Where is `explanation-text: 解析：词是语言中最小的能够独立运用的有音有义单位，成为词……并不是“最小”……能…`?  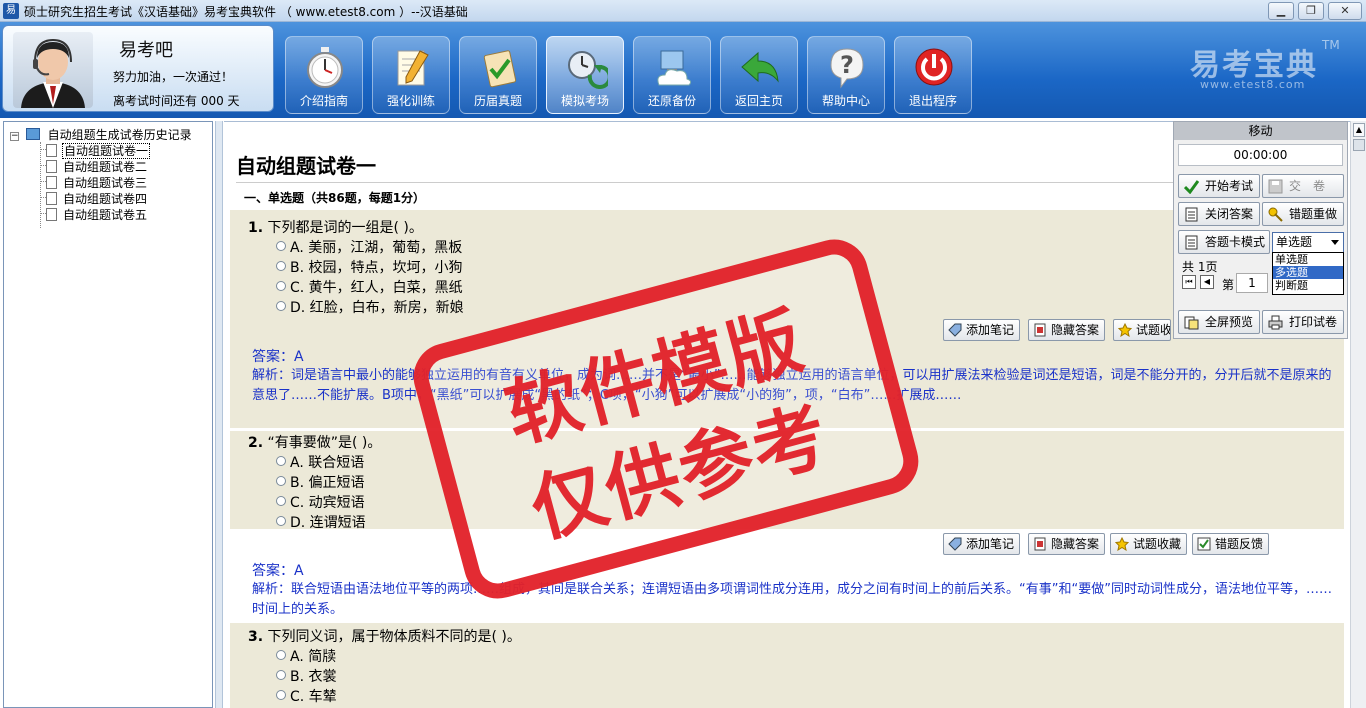
explanation-text: 解析：词是语言中最小的能够独立运用的有音有义单位，成为词……并不是“最小”……能… is located at coordinates (792, 385).